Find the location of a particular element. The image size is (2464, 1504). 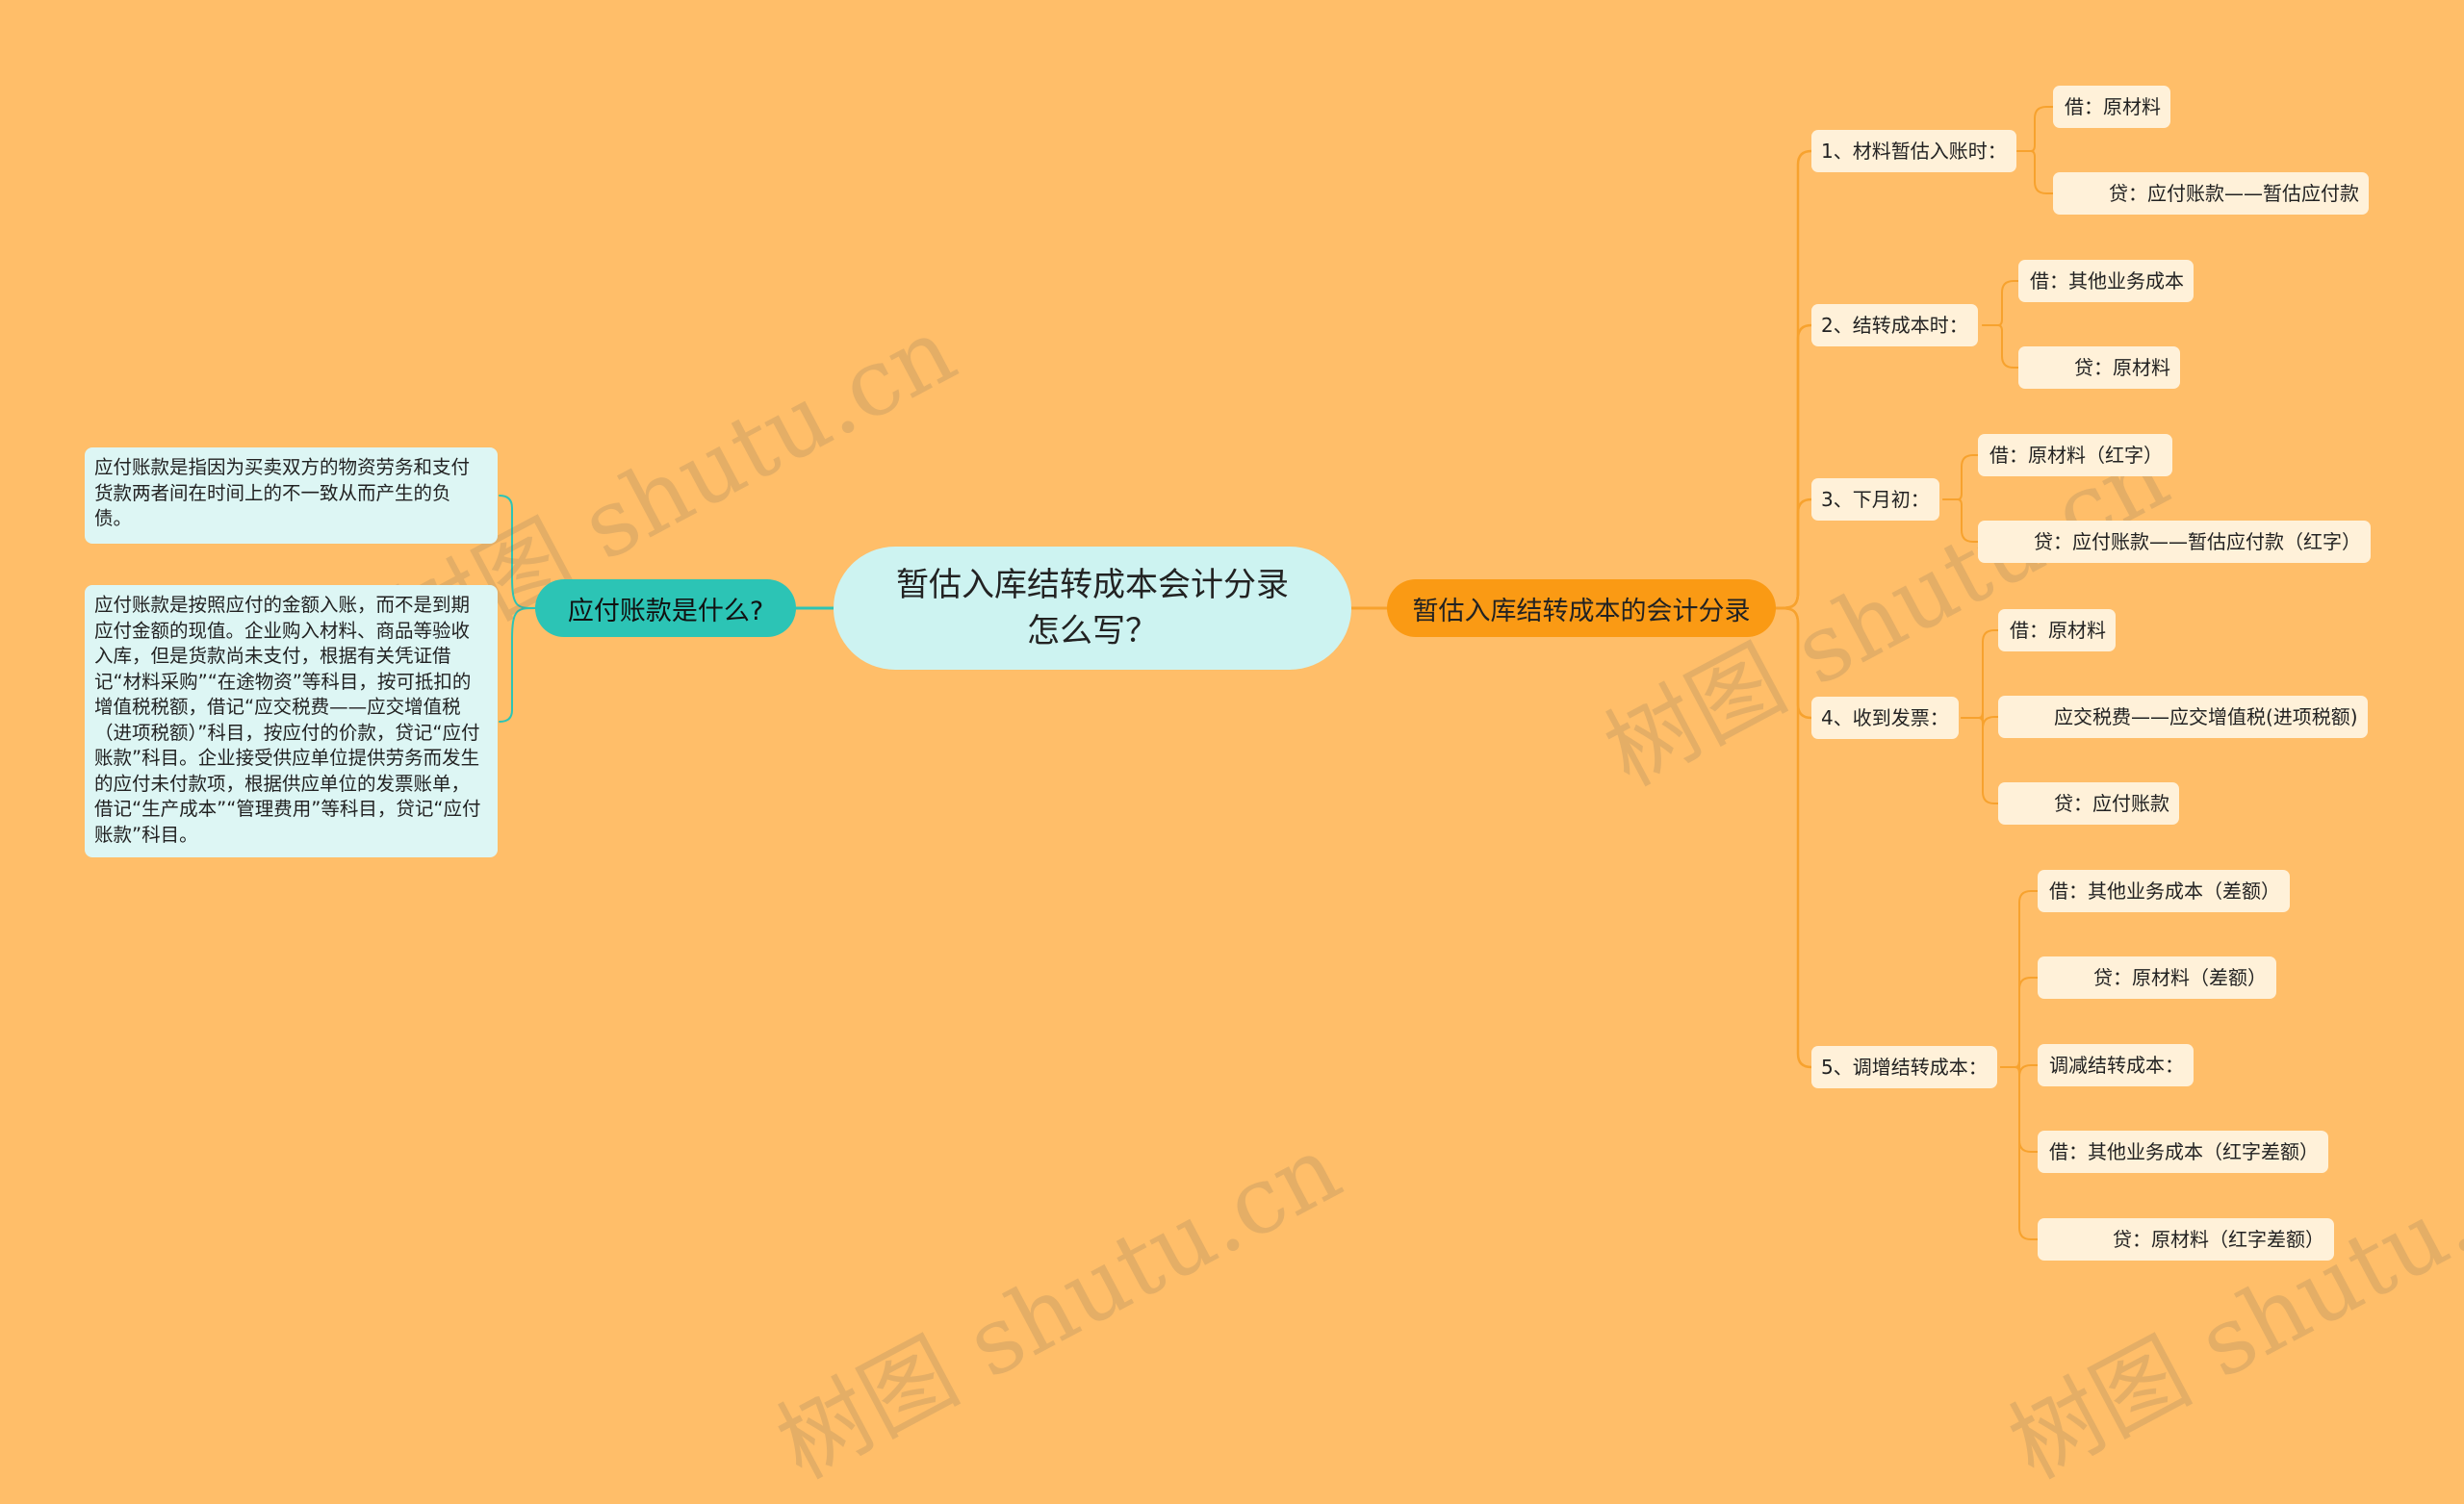

left-main-topic: 应付账款是什么? is located at coordinates (665, 608).